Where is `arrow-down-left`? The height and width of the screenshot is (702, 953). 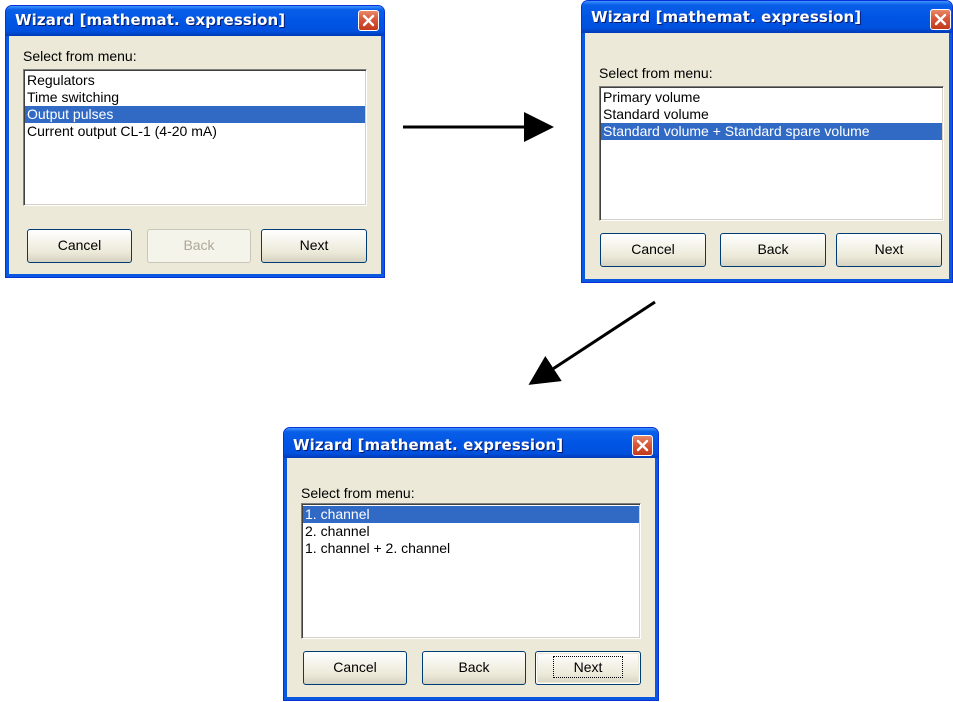 arrow-down-left is located at coordinates (592, 342).